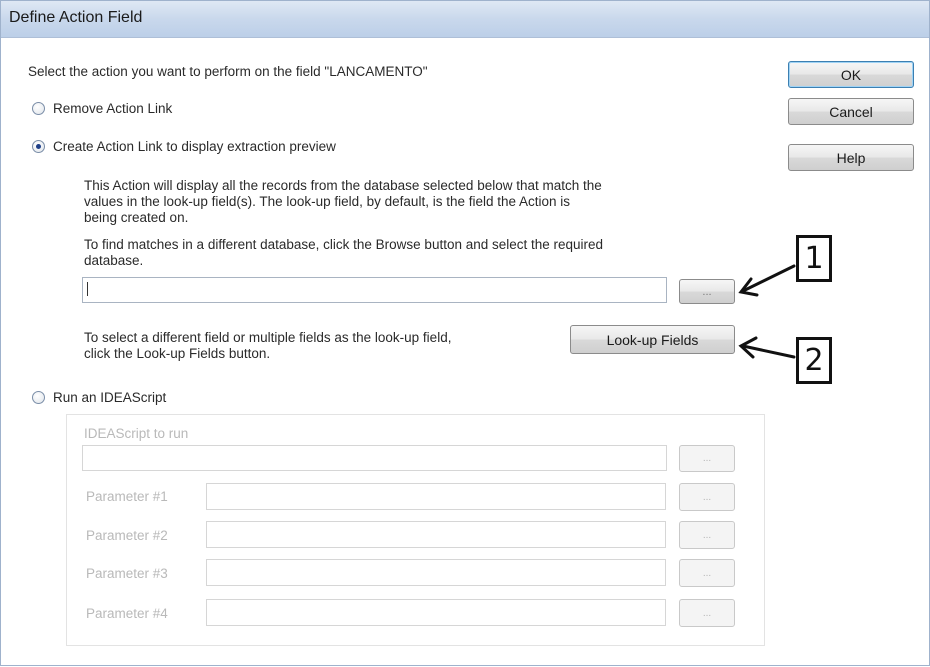 Image resolution: width=930 pixels, height=667 pixels. What do you see at coordinates (767, 311) in the screenshot?
I see `callout-arrows` at bounding box center [767, 311].